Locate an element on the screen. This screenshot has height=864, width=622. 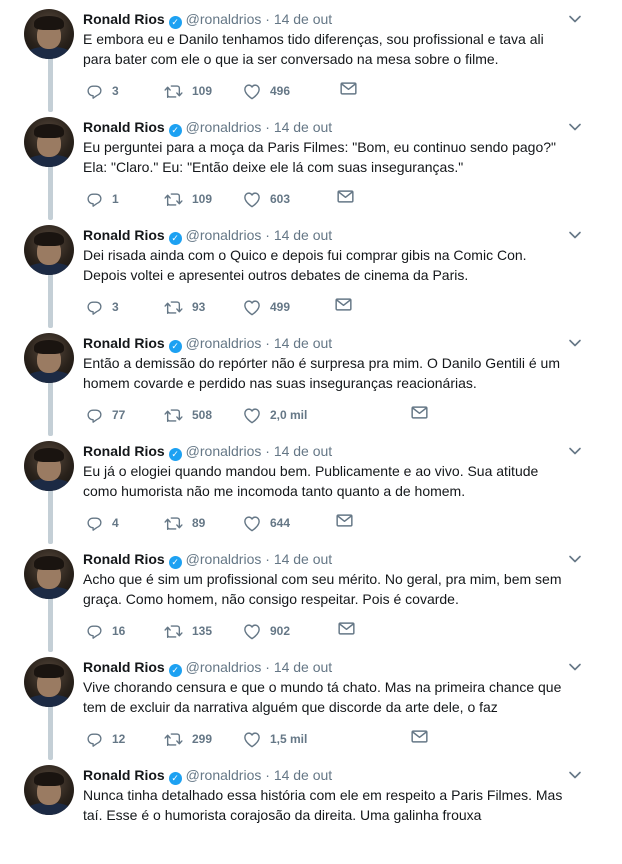
like-button: 2,0 mil is located at coordinates (275, 415).